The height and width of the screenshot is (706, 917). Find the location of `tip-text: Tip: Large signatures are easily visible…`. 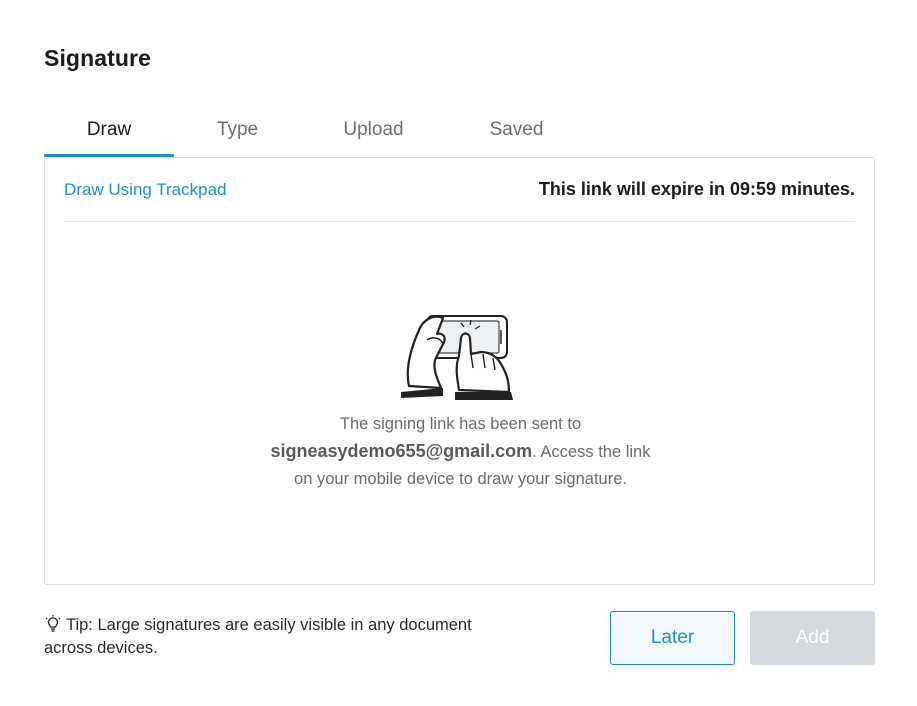

tip-text: Tip: Large signatures are easily visible… is located at coordinates (304, 637).